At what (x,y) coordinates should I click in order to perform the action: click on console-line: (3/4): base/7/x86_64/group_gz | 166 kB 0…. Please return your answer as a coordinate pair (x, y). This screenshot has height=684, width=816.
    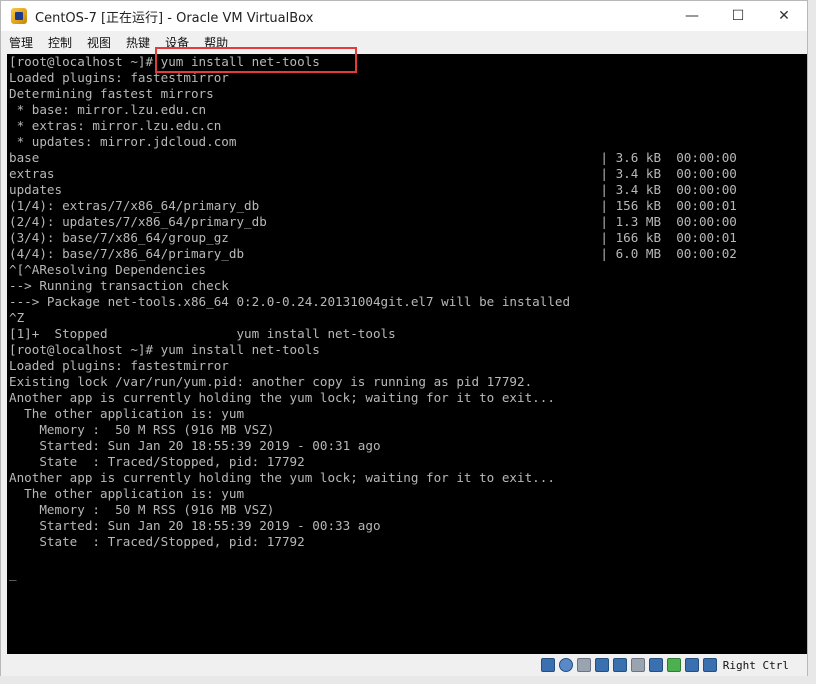
    Looking at the image, I should click on (373, 237).